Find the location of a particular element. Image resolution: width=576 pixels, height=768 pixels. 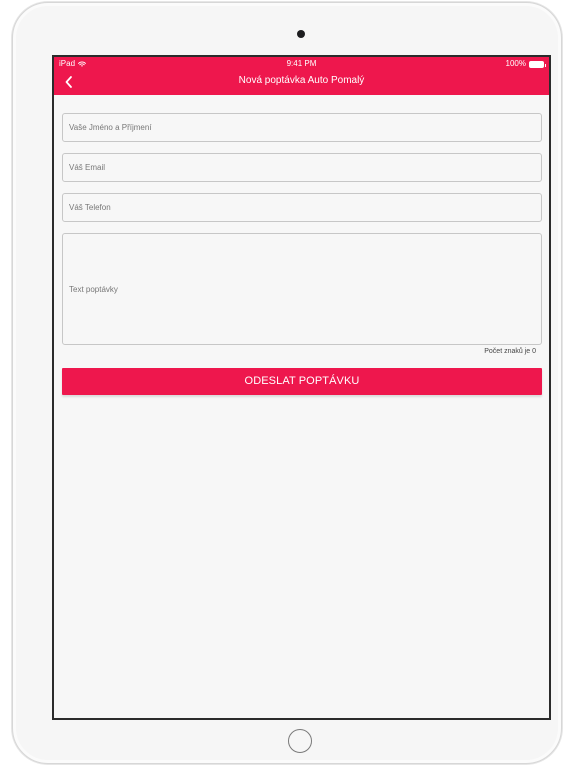

battery-percent: 100% is located at coordinates (515, 63).